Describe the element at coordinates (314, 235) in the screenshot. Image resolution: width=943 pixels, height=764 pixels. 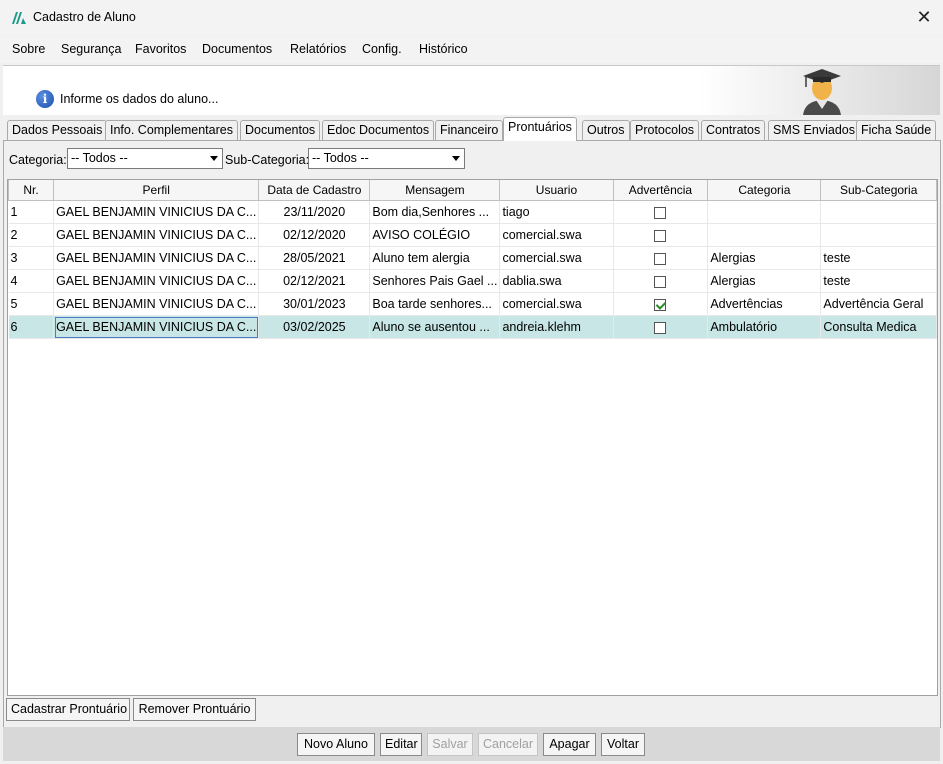
I see `cell-data: 02/12/2020` at that location.